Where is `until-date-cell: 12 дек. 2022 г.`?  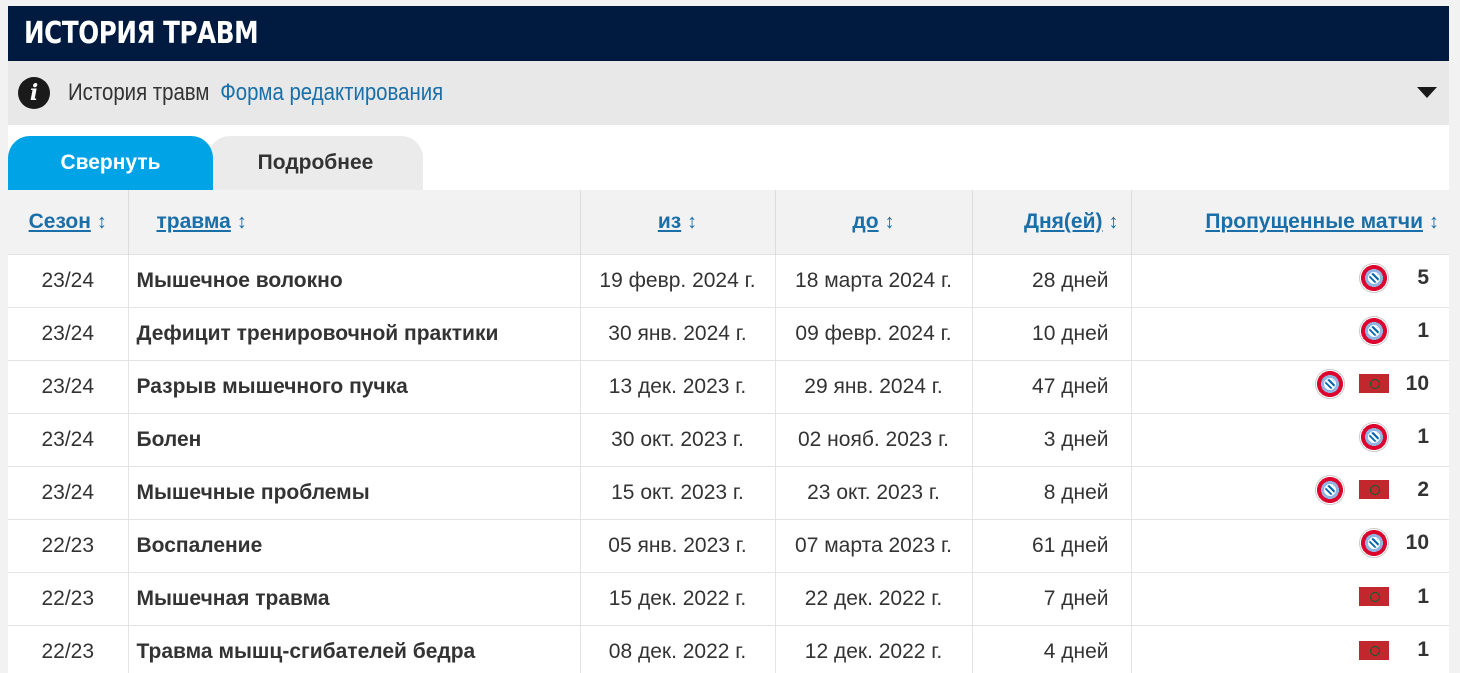 until-date-cell: 12 дек. 2022 г. is located at coordinates (874, 649).